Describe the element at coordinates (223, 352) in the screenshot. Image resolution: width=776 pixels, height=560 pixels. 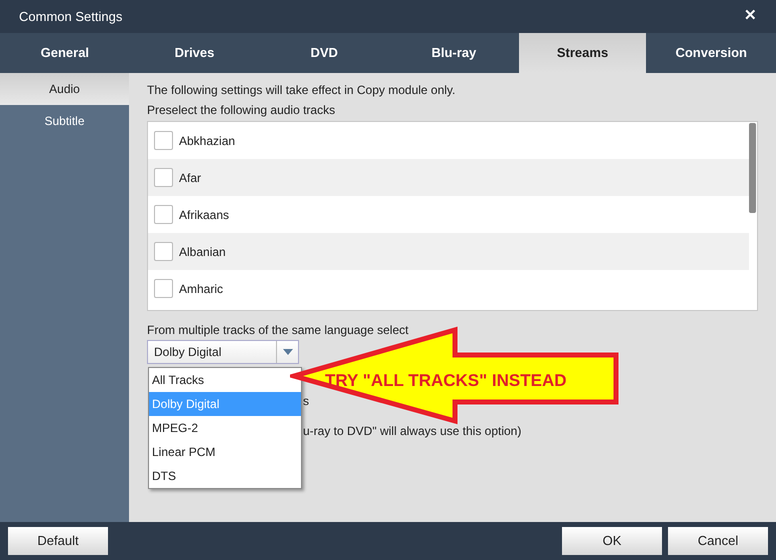
I see `dropdown: Dolby Digital` at that location.